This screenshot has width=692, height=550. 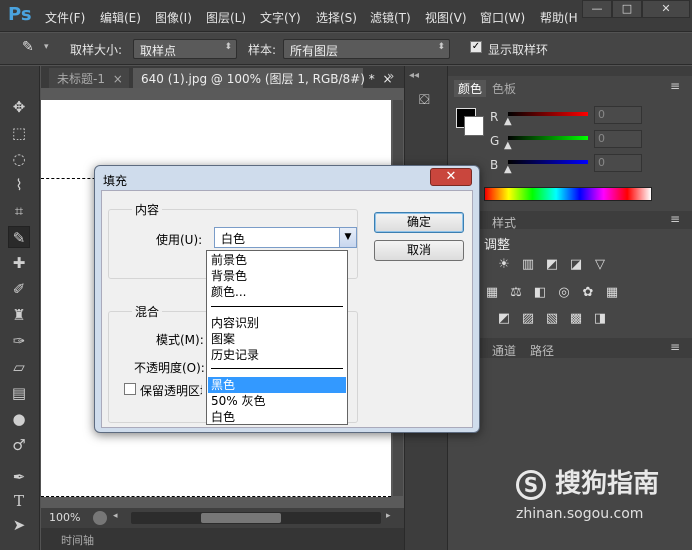 I want to click on menu-select: 选择(S), so click(x=336, y=17).